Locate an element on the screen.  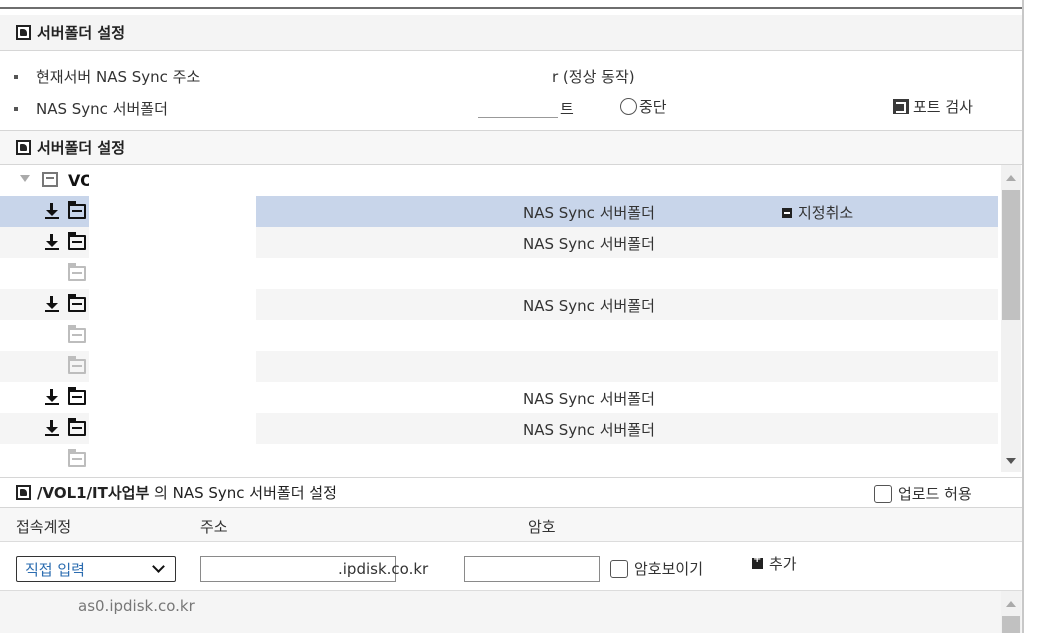
show-password-checkbox is located at coordinates (619, 568).